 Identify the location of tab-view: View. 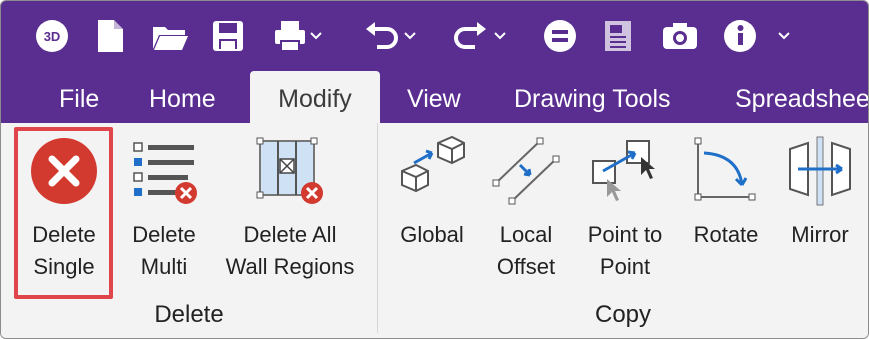
(434, 97).